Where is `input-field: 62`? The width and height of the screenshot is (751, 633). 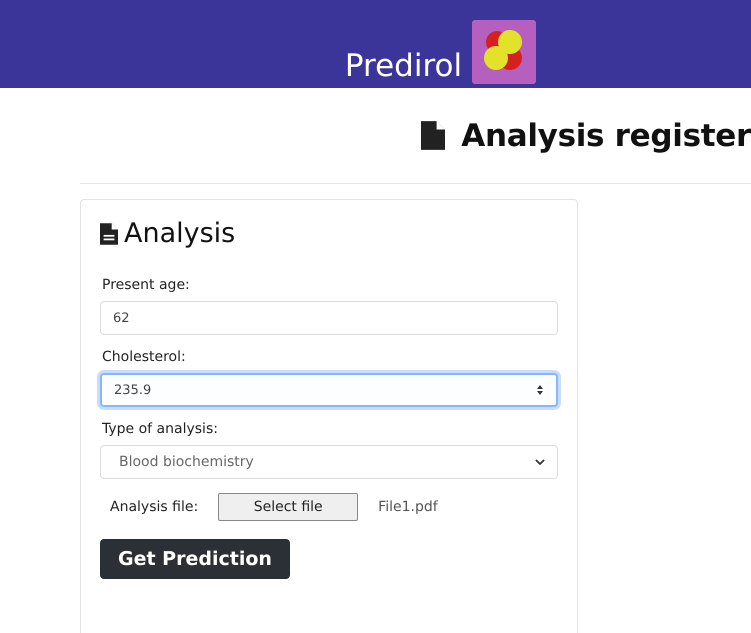
input-field: 62 is located at coordinates (329, 318).